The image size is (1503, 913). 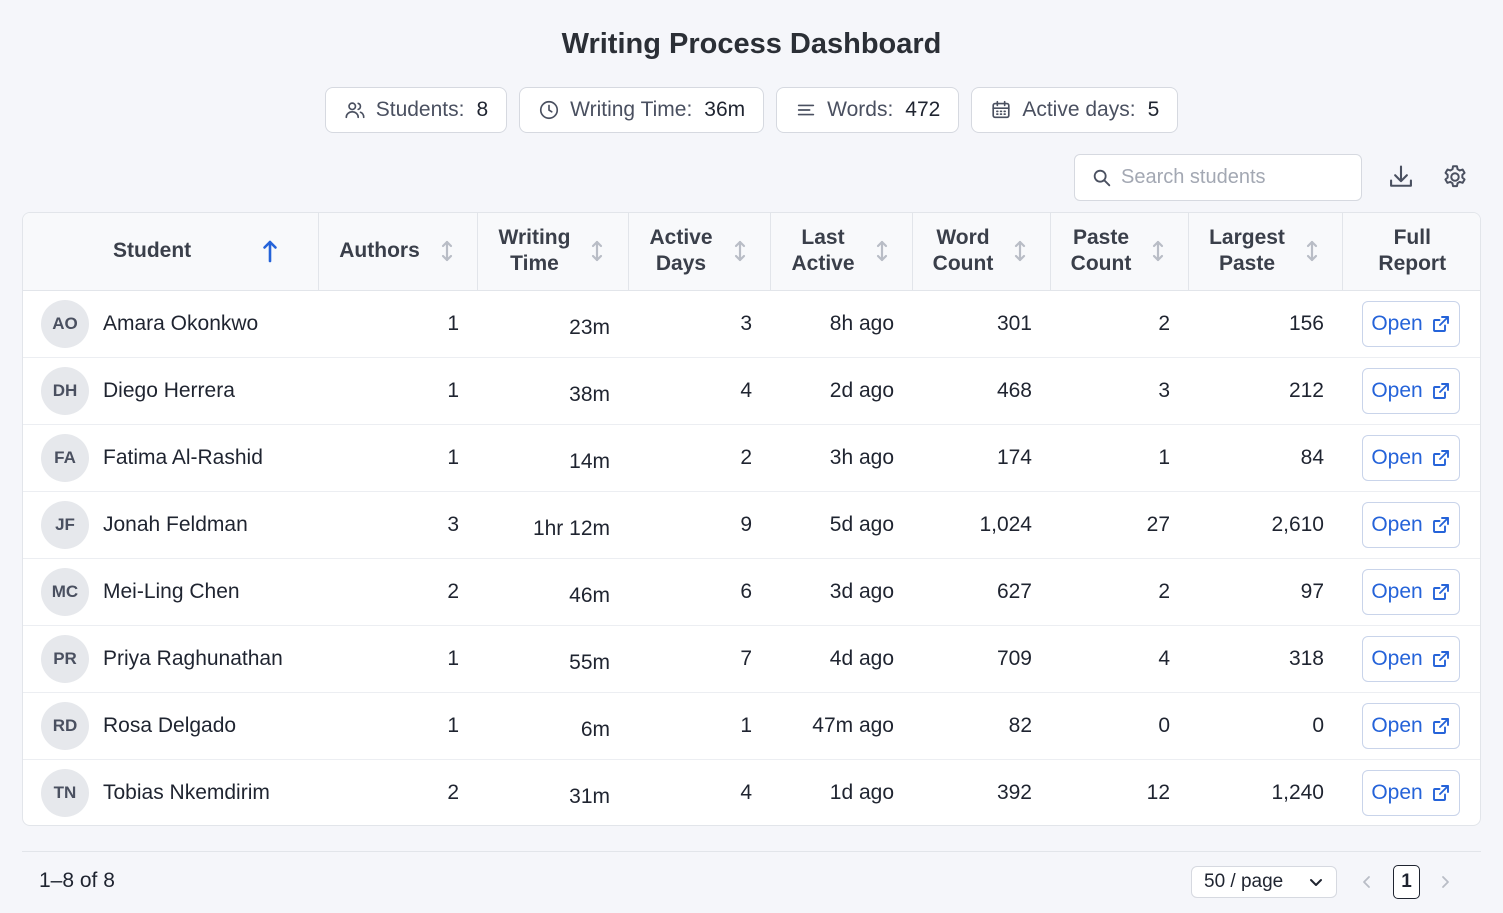 What do you see at coordinates (552, 458) in the screenshot?
I see `cell-writing-time: 14m` at bounding box center [552, 458].